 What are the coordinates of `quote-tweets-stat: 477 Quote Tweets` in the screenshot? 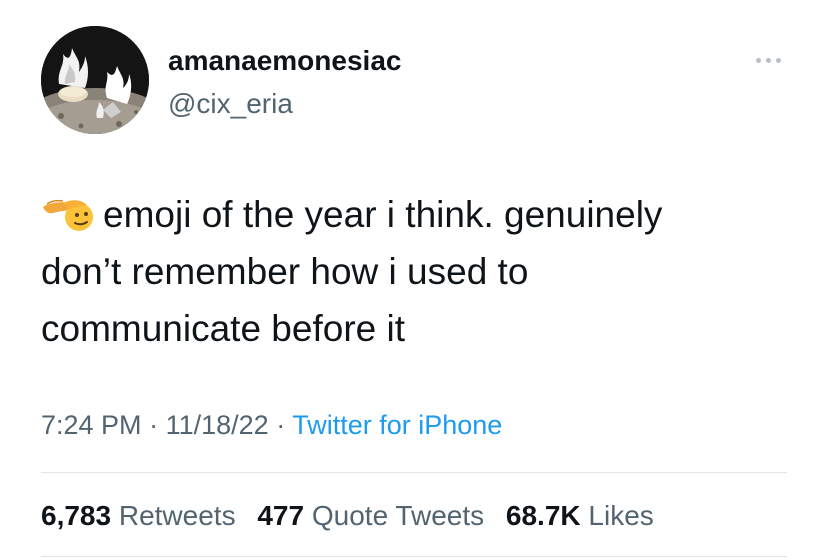 It's located at (374, 515).